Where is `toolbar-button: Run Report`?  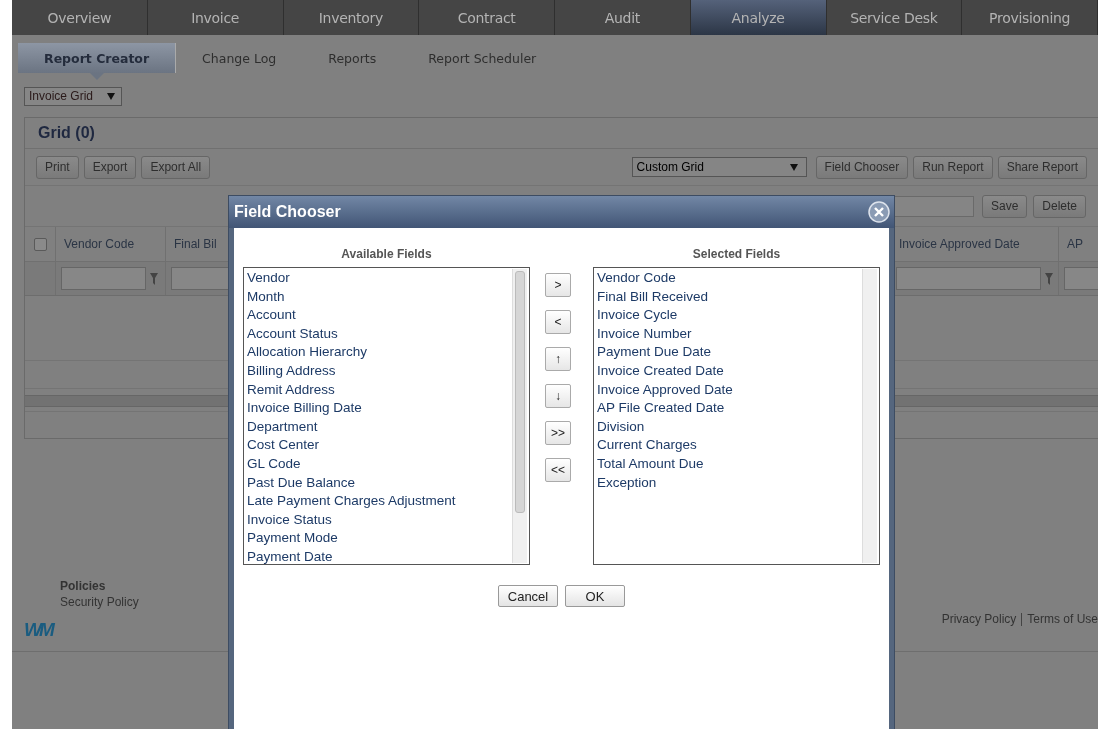
toolbar-button: Run Report is located at coordinates (953, 167).